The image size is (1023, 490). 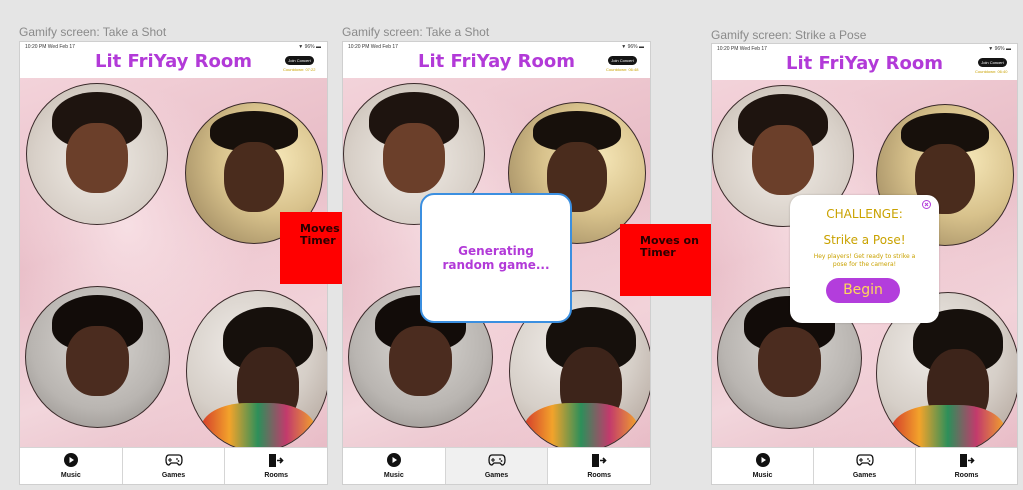 What do you see at coordinates (863, 290) in the screenshot?
I see `begin-button: Begin` at bounding box center [863, 290].